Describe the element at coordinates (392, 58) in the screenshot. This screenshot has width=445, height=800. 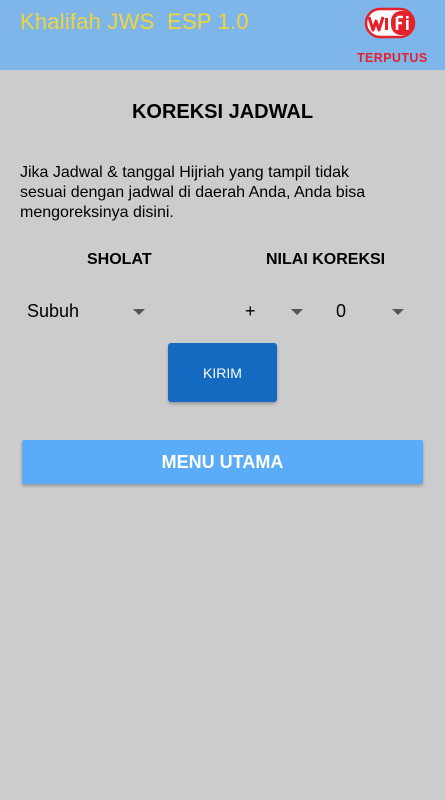
I see `connection-status: TERPUTUS` at that location.